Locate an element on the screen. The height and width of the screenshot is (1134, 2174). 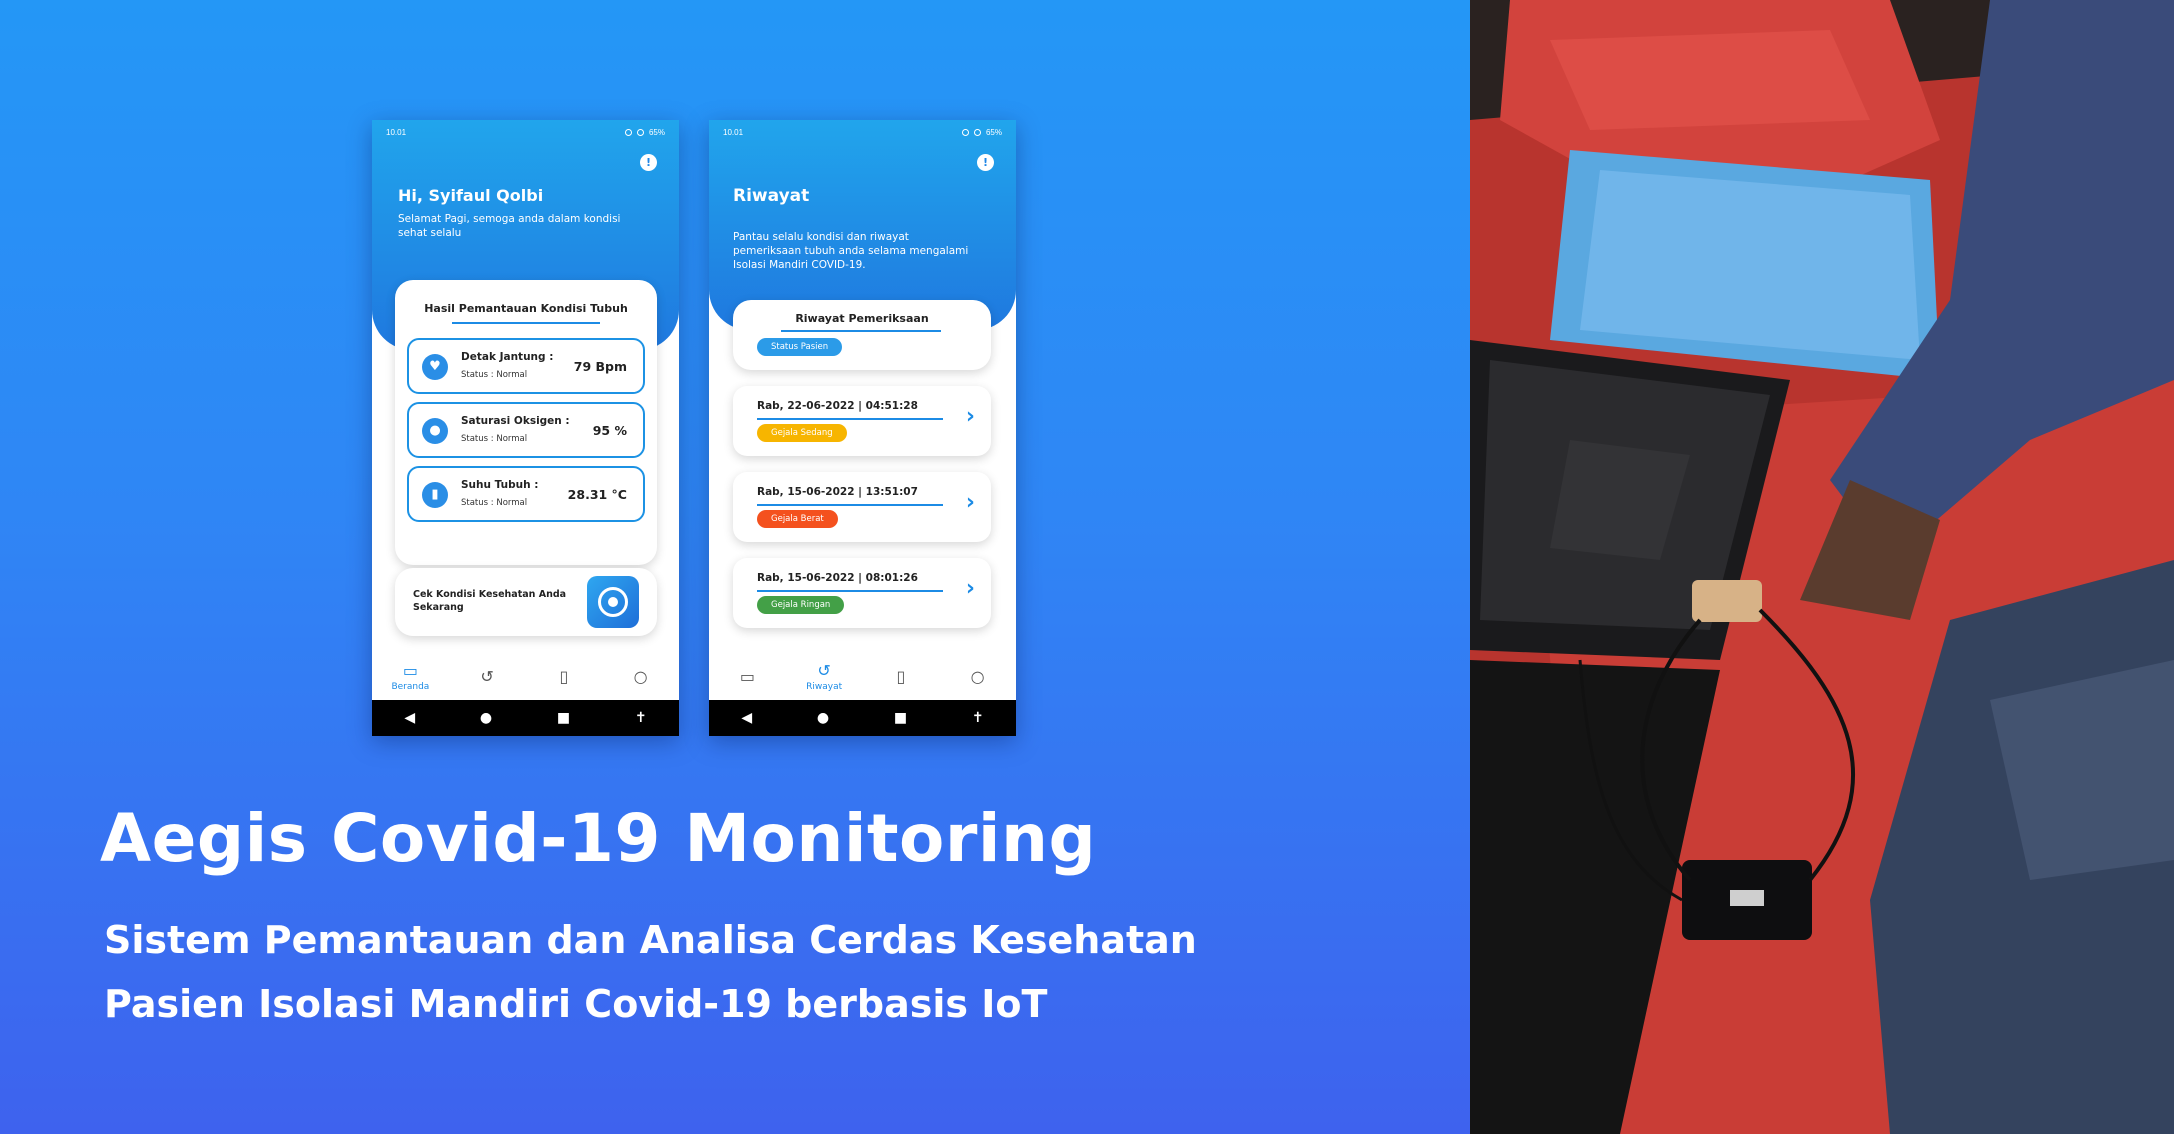
history-title: Riwayat is located at coordinates (771, 196).